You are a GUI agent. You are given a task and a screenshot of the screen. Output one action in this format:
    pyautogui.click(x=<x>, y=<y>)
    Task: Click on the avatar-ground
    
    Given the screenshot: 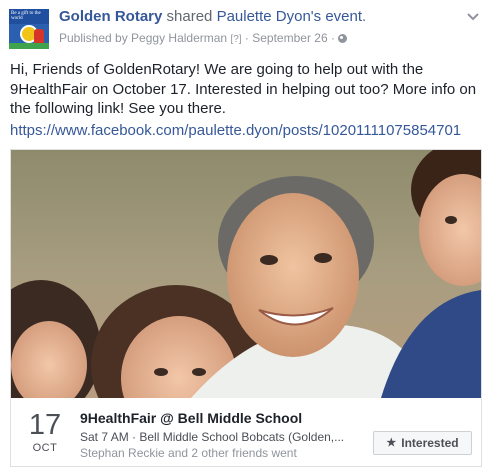 What is the action you would take?
    pyautogui.click(x=29, y=46)
    